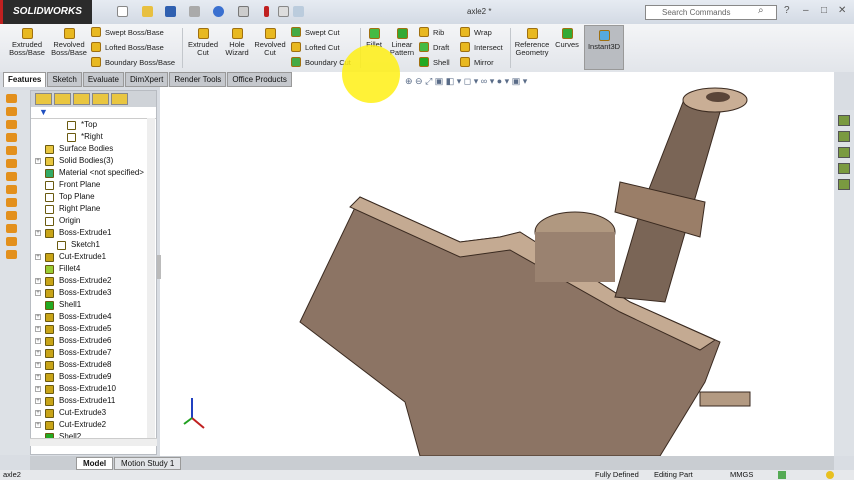  Describe the element at coordinates (11, 228) in the screenshot. I see `hole-icon` at that location.